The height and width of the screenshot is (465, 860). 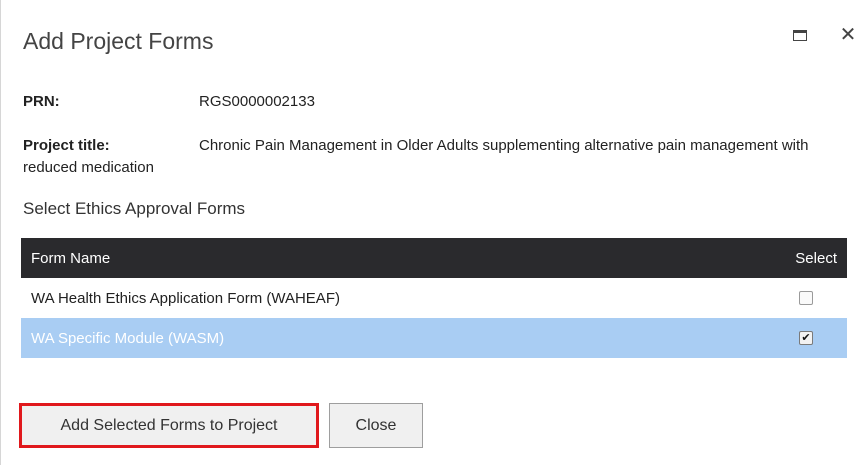 I want to click on close-icon: ✕, so click(x=848, y=35).